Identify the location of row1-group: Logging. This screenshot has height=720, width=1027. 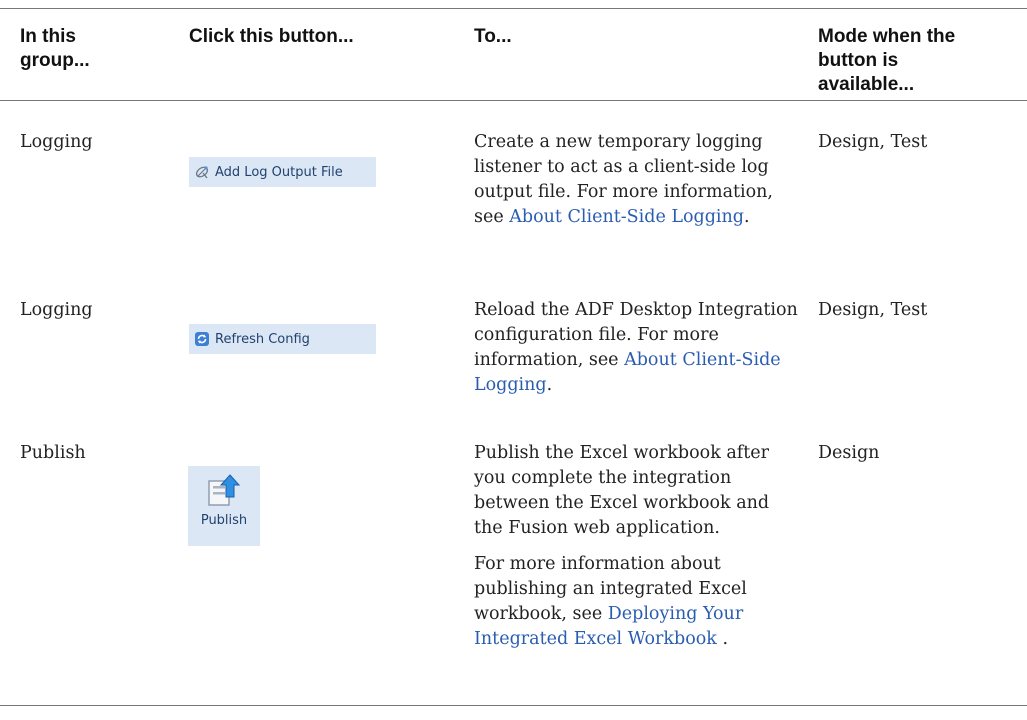
(56, 142).